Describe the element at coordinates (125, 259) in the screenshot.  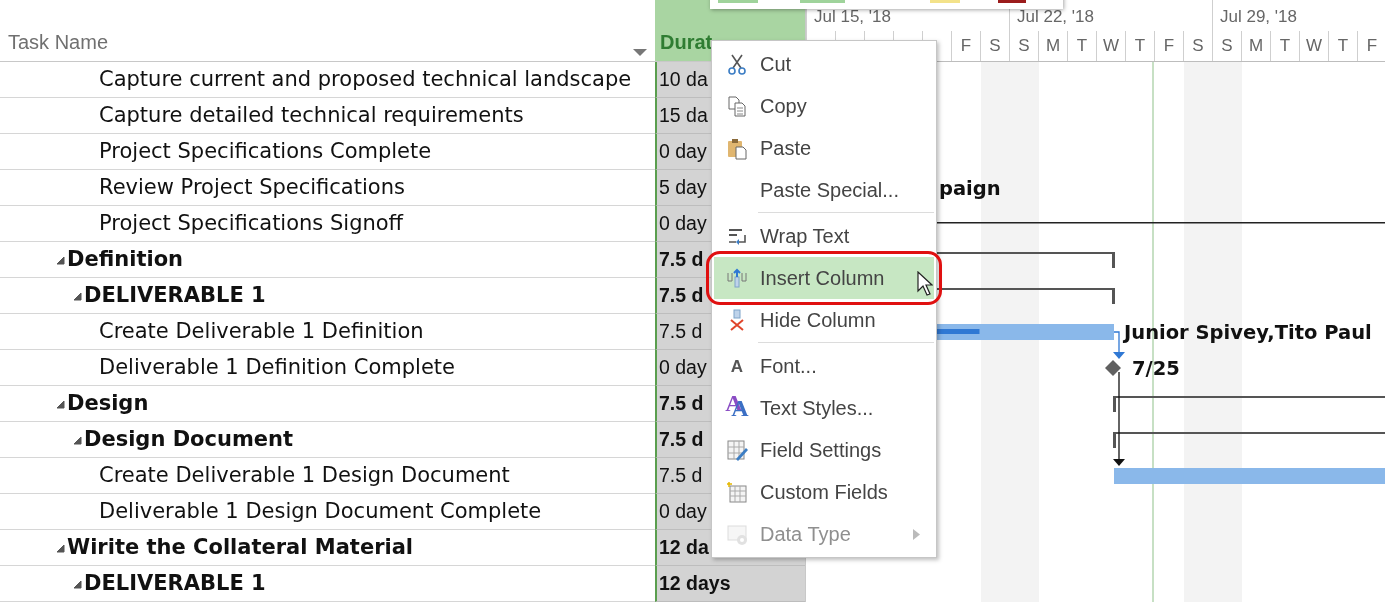
I see `task-name: Definition` at that location.